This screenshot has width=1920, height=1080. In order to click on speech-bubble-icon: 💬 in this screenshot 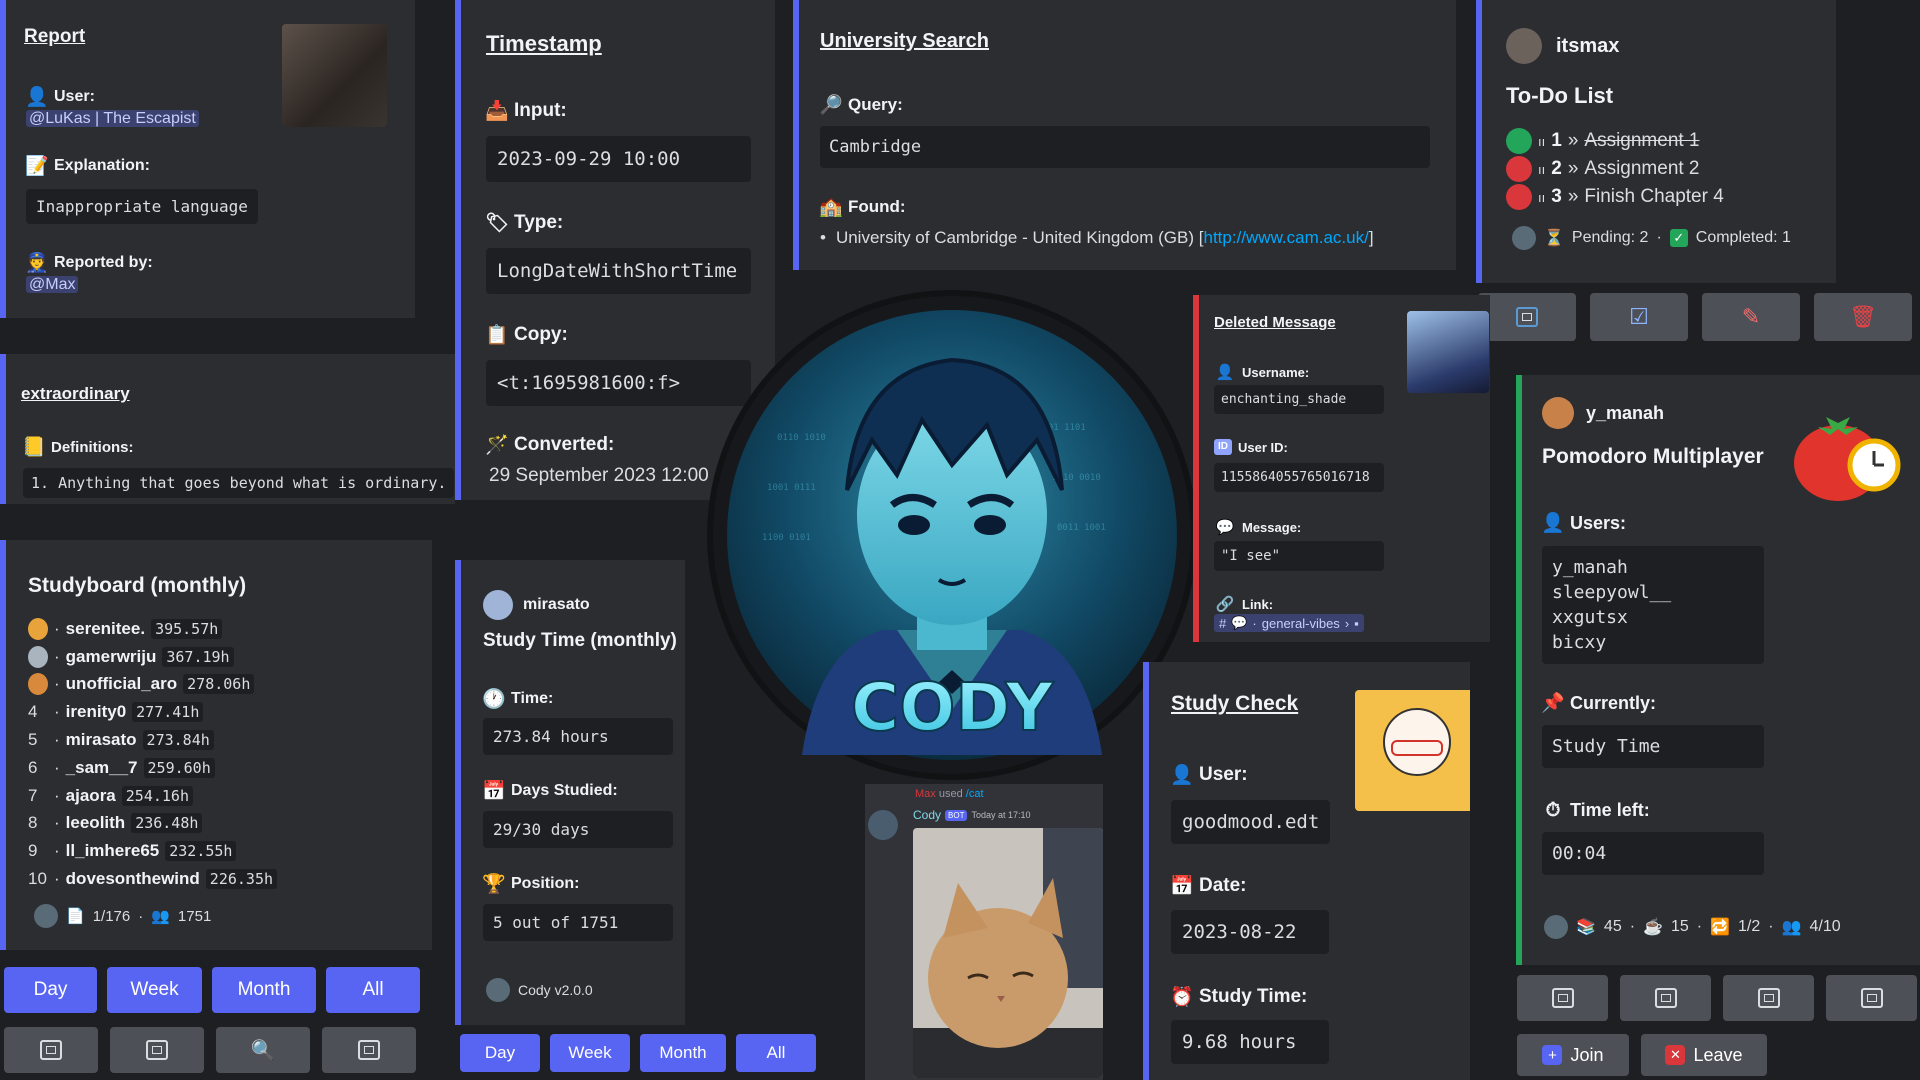, I will do `click(1225, 527)`.